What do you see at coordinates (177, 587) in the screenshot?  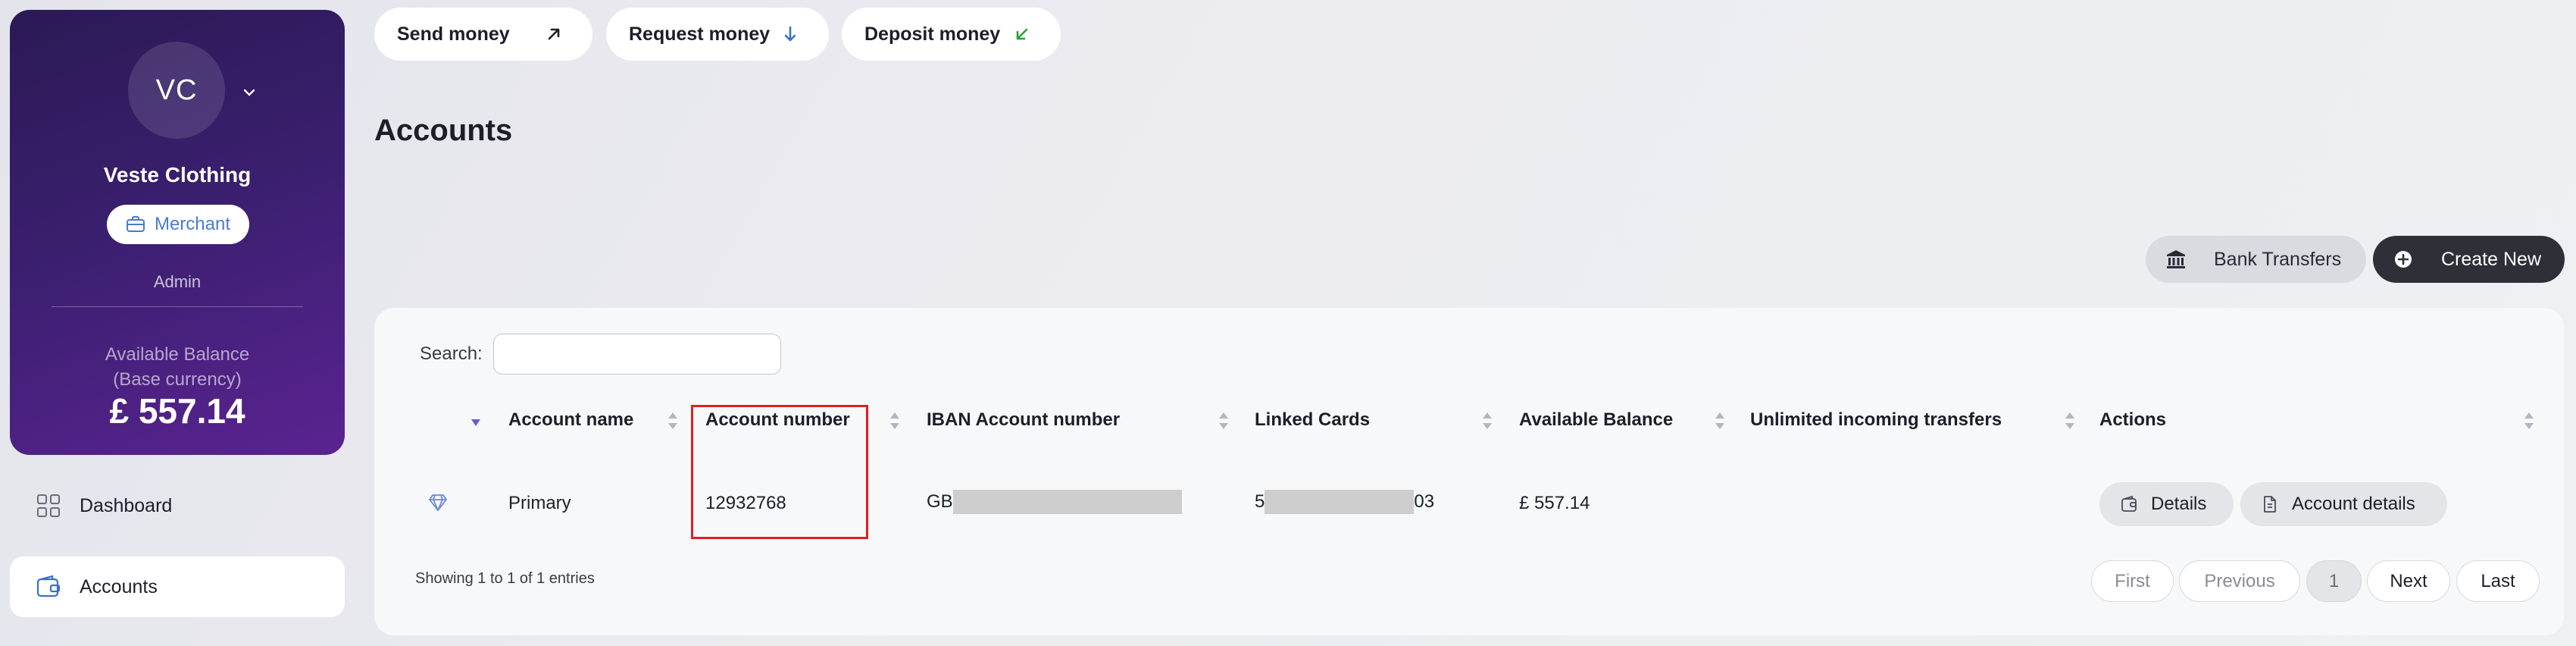 I see `sidebar-item-accounts: Accounts` at bounding box center [177, 587].